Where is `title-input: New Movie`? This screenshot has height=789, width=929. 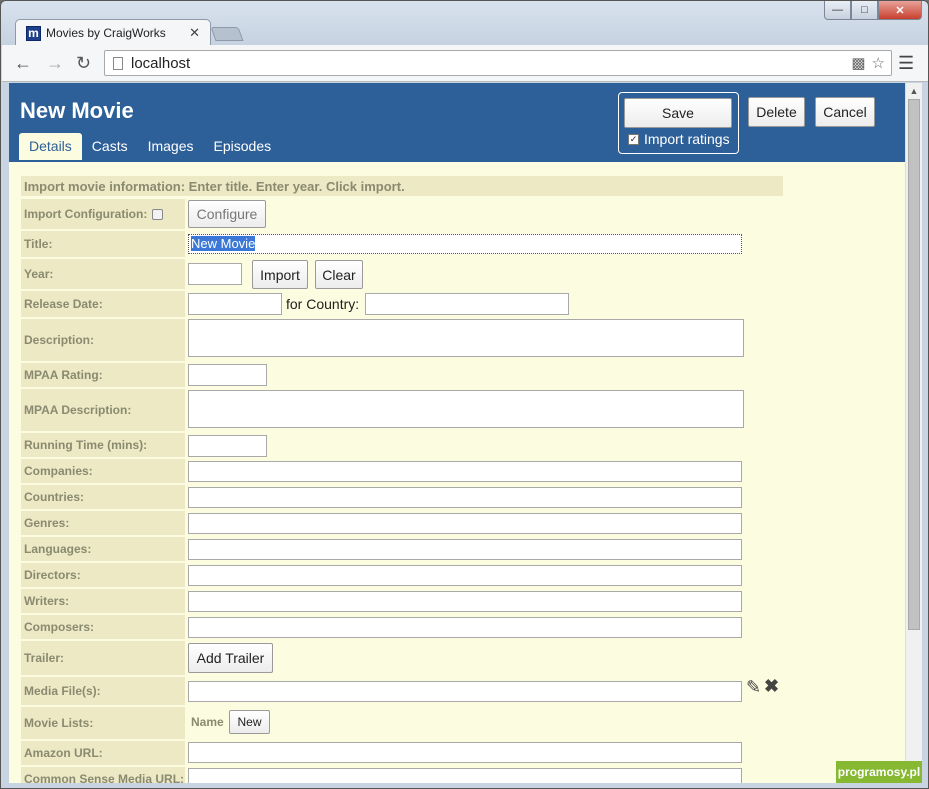
title-input: New Movie is located at coordinates (465, 244).